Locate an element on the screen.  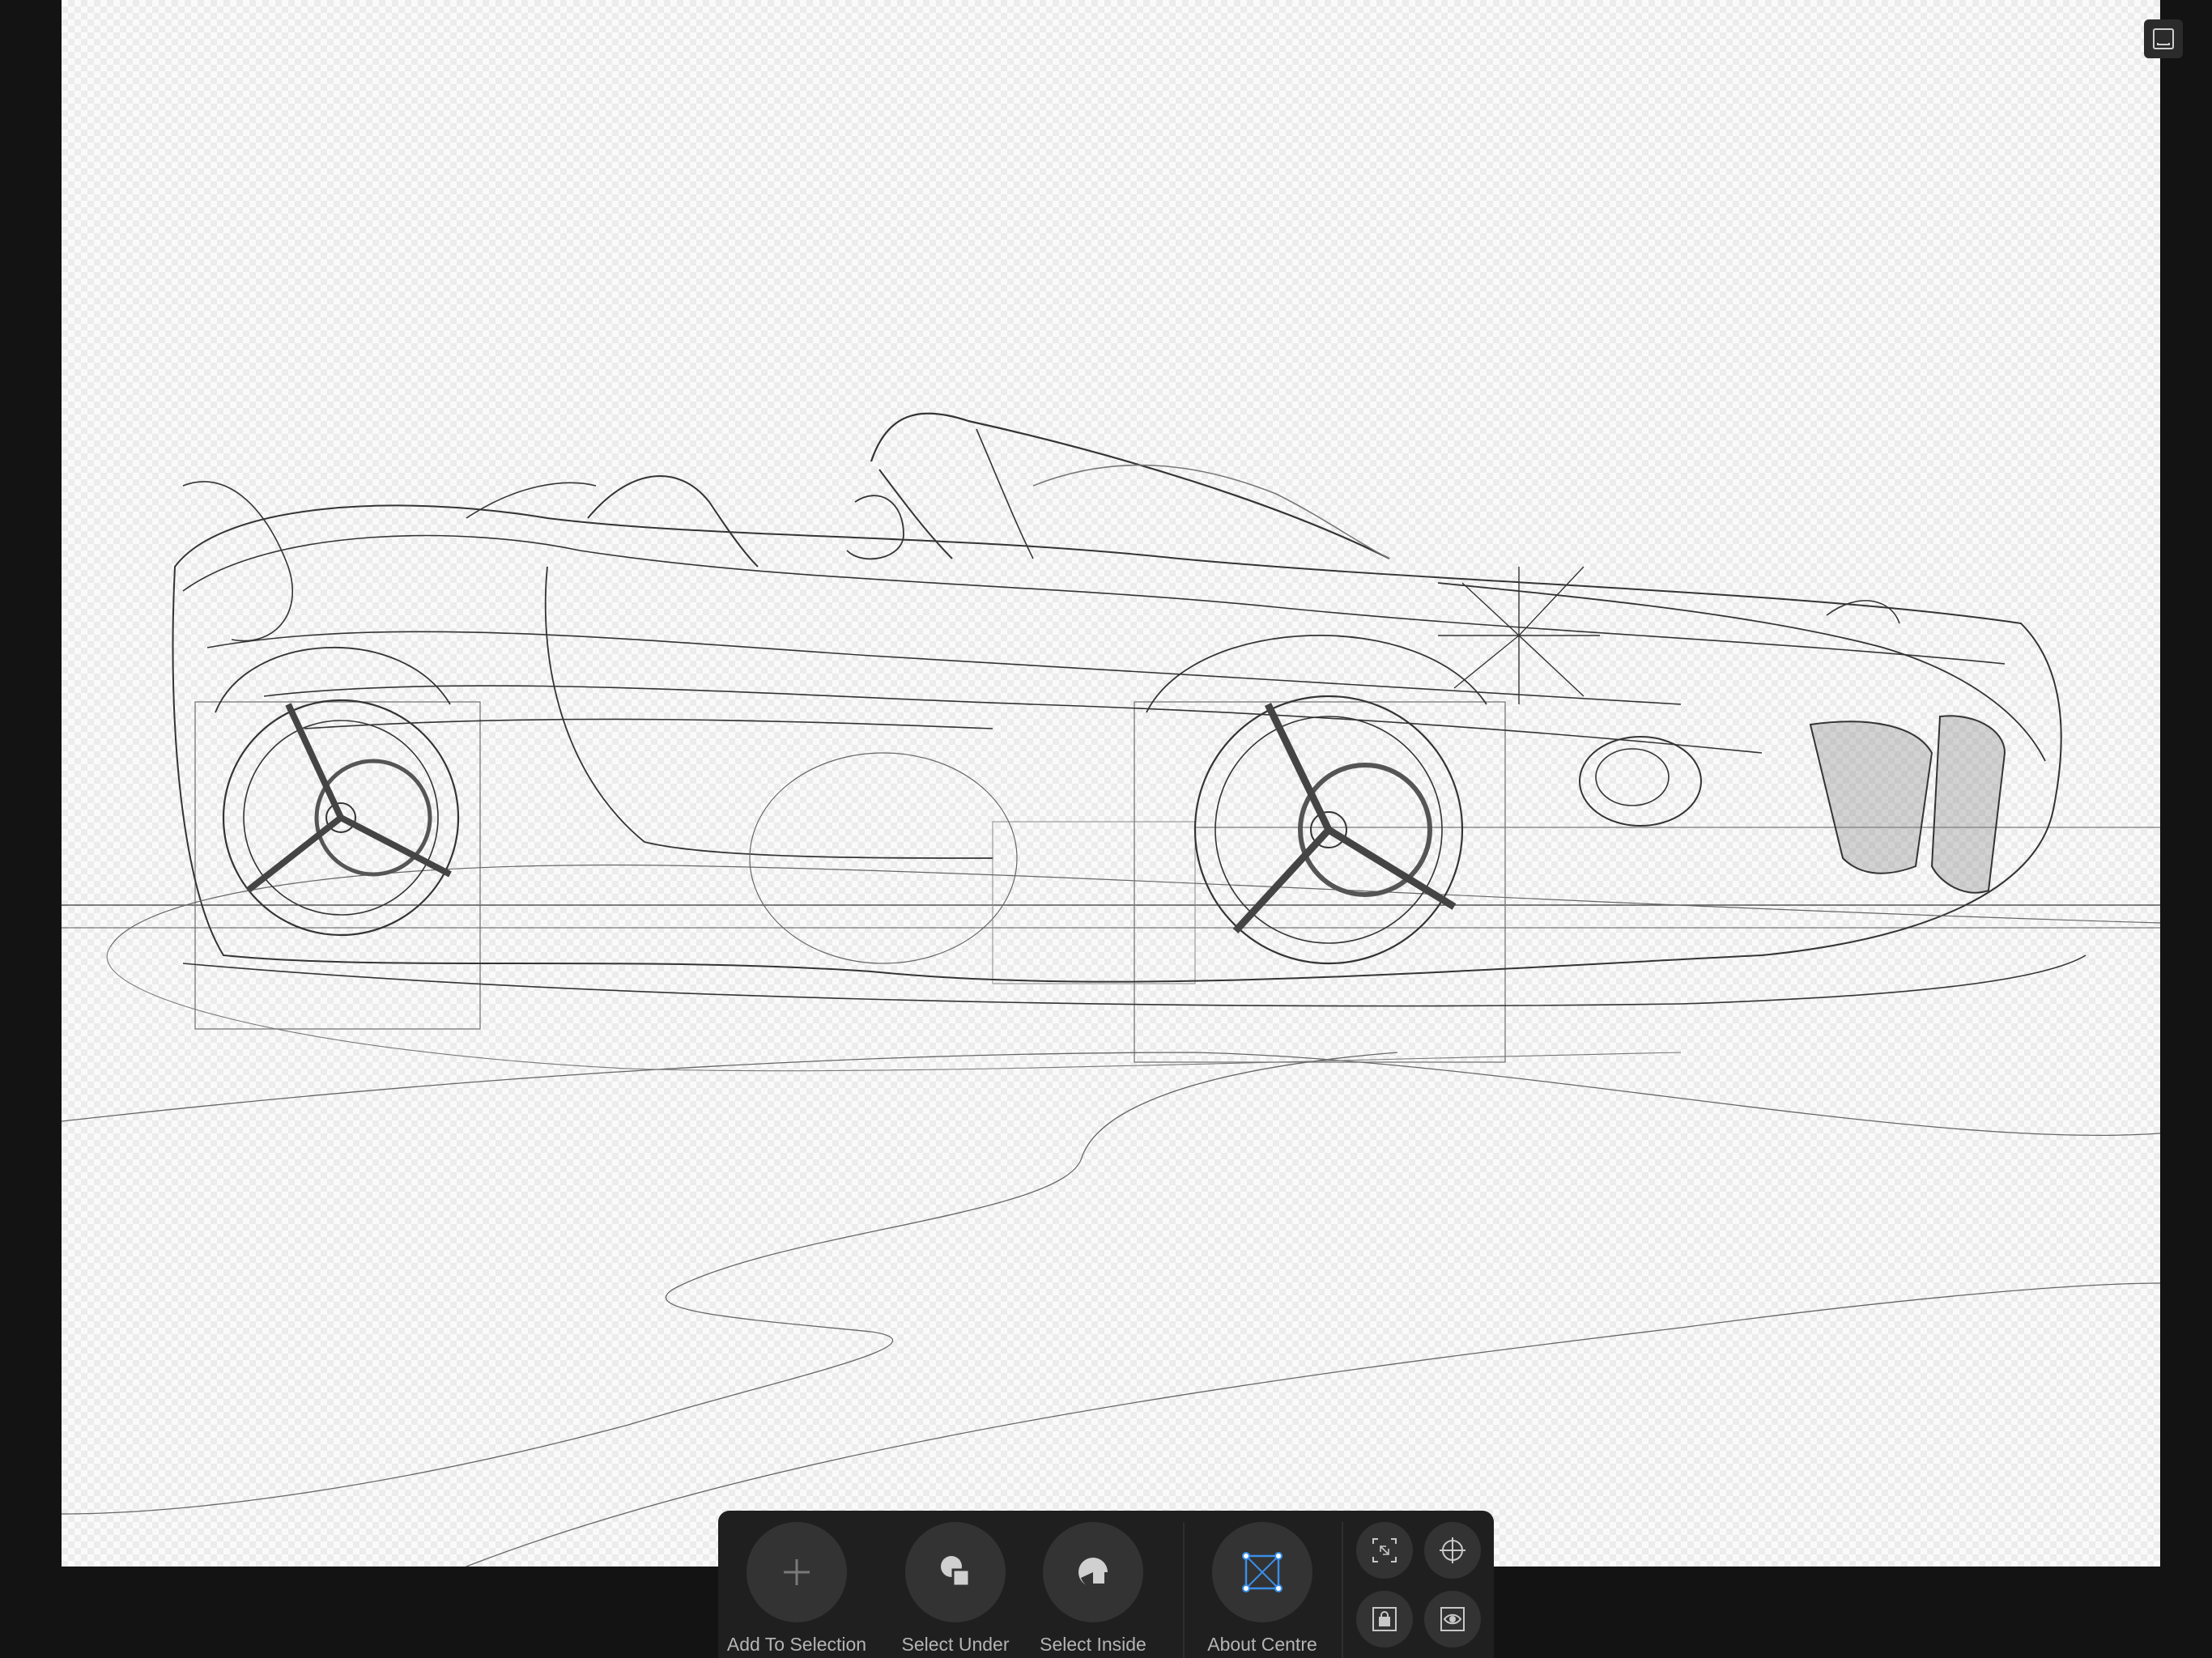
bounding-box-button is located at coordinates (1385, 1550).